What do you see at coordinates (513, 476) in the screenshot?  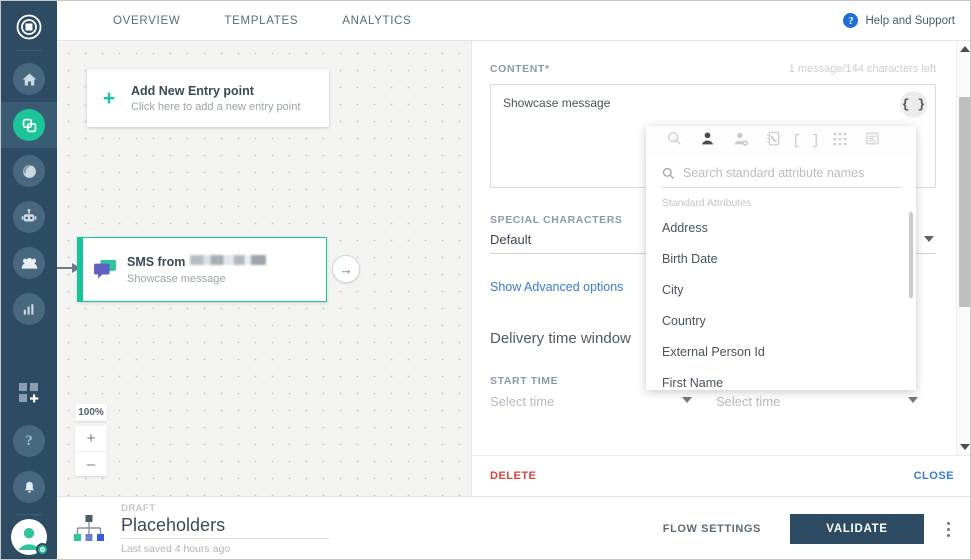 I see `delete-button: DELETE` at bounding box center [513, 476].